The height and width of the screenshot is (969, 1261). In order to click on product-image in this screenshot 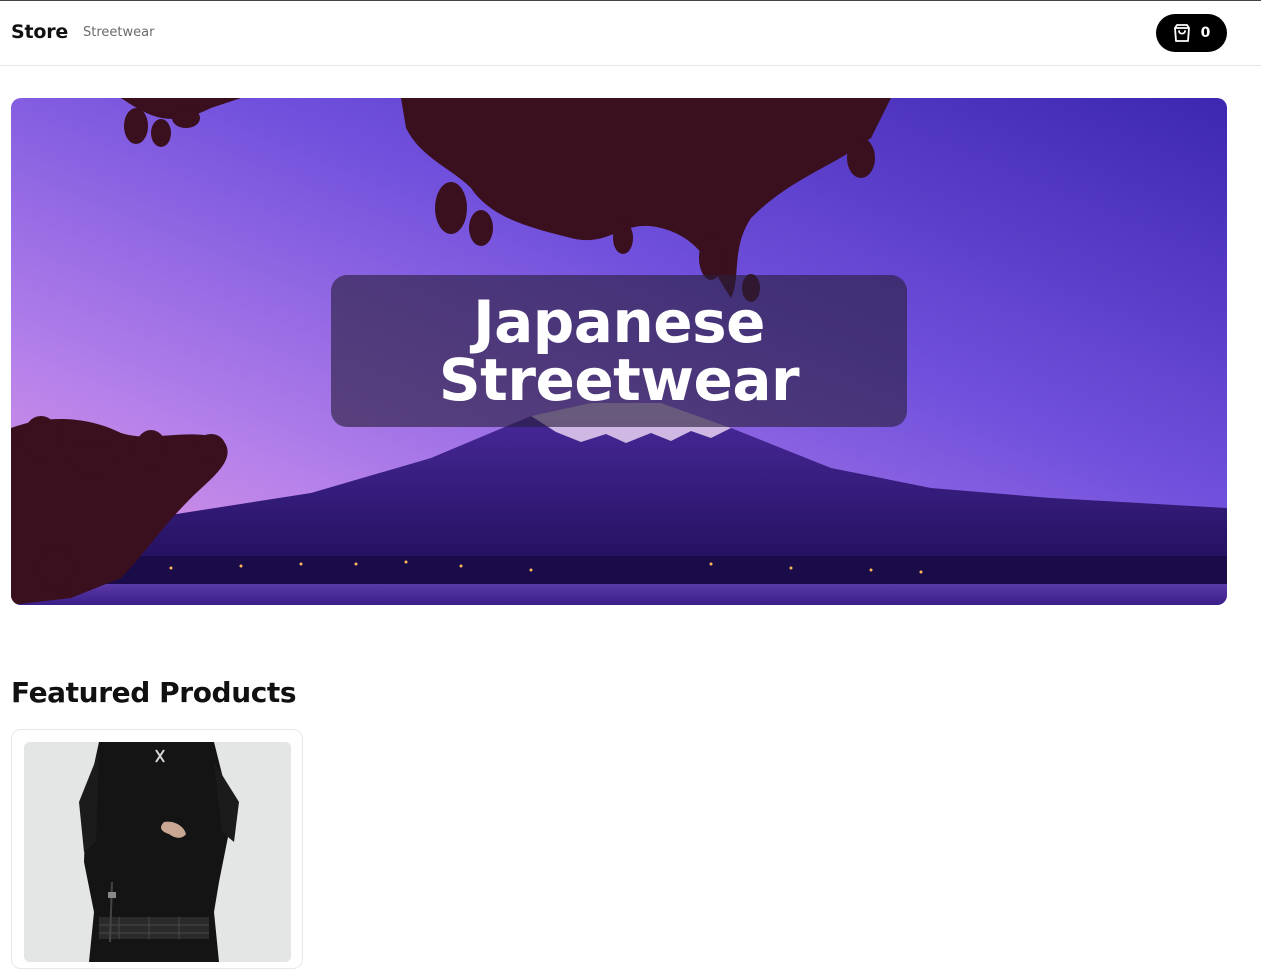, I will do `click(157, 852)`.